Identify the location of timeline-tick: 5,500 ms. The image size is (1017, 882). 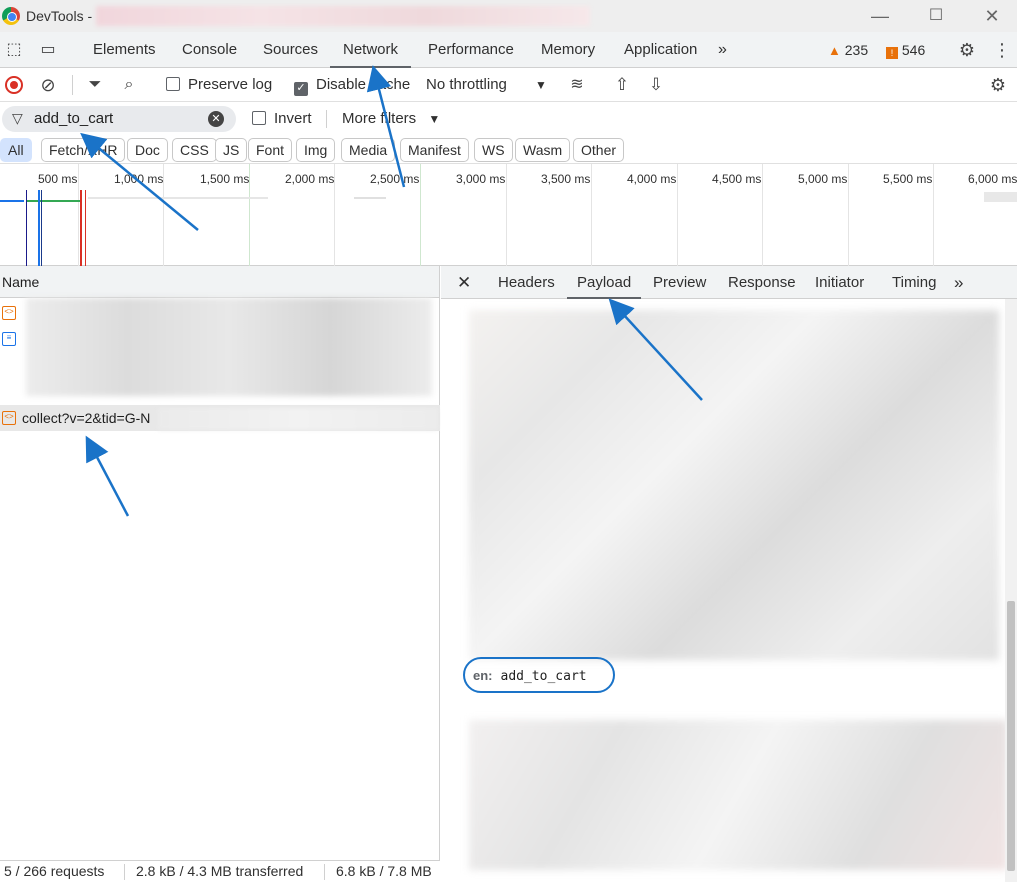
(908, 179).